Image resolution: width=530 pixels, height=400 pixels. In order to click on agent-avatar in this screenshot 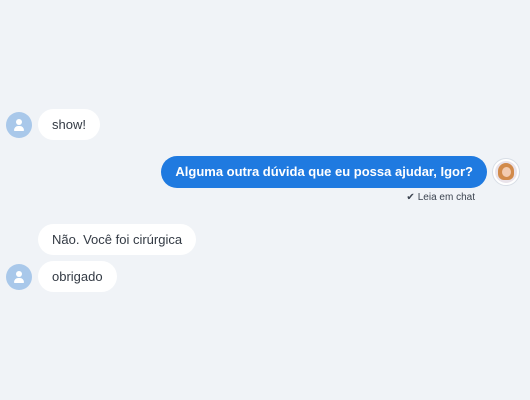, I will do `click(506, 172)`.